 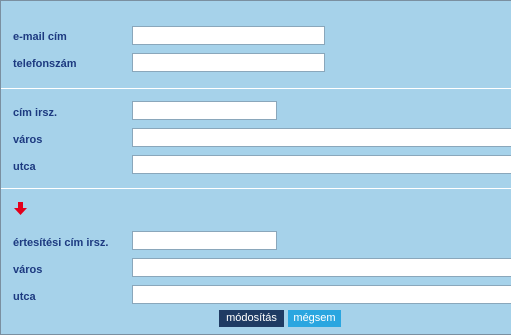 I want to click on city-field, so click(x=321, y=137).